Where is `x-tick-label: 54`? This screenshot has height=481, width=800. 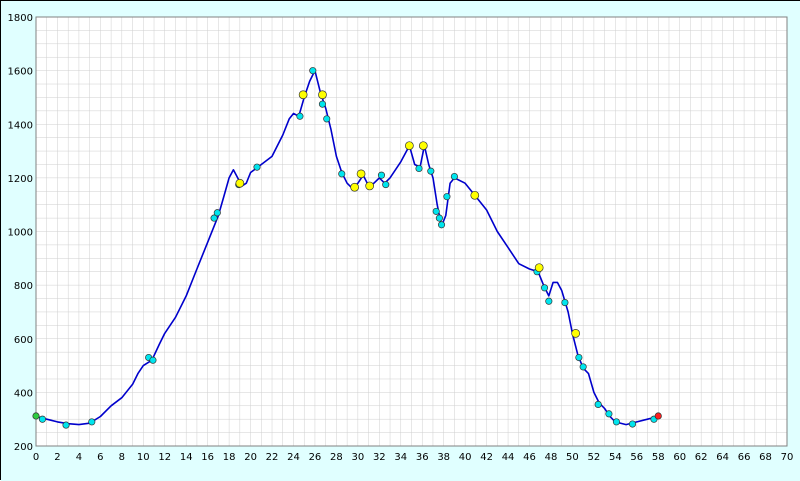
x-tick-label: 54 is located at coordinates (615, 457).